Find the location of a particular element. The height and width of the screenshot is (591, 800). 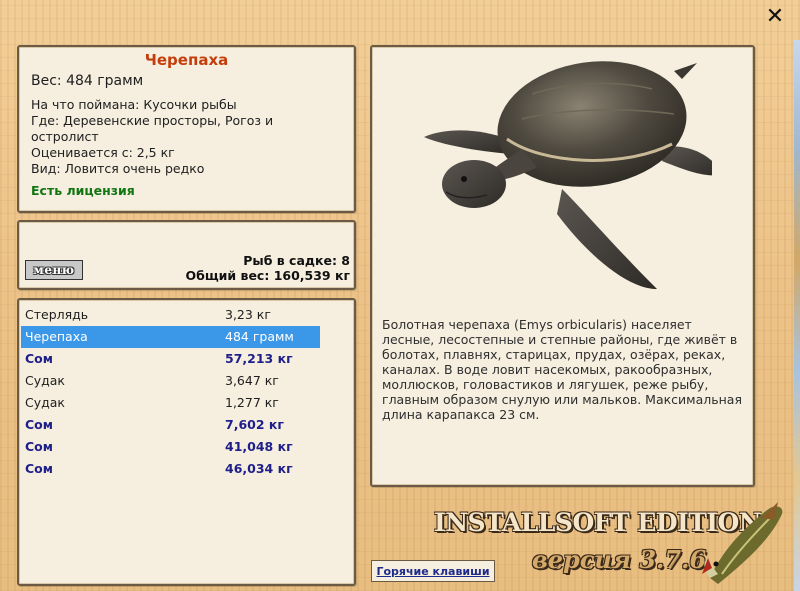

catch-list-row: Сом 7,602 кг is located at coordinates (170, 425).